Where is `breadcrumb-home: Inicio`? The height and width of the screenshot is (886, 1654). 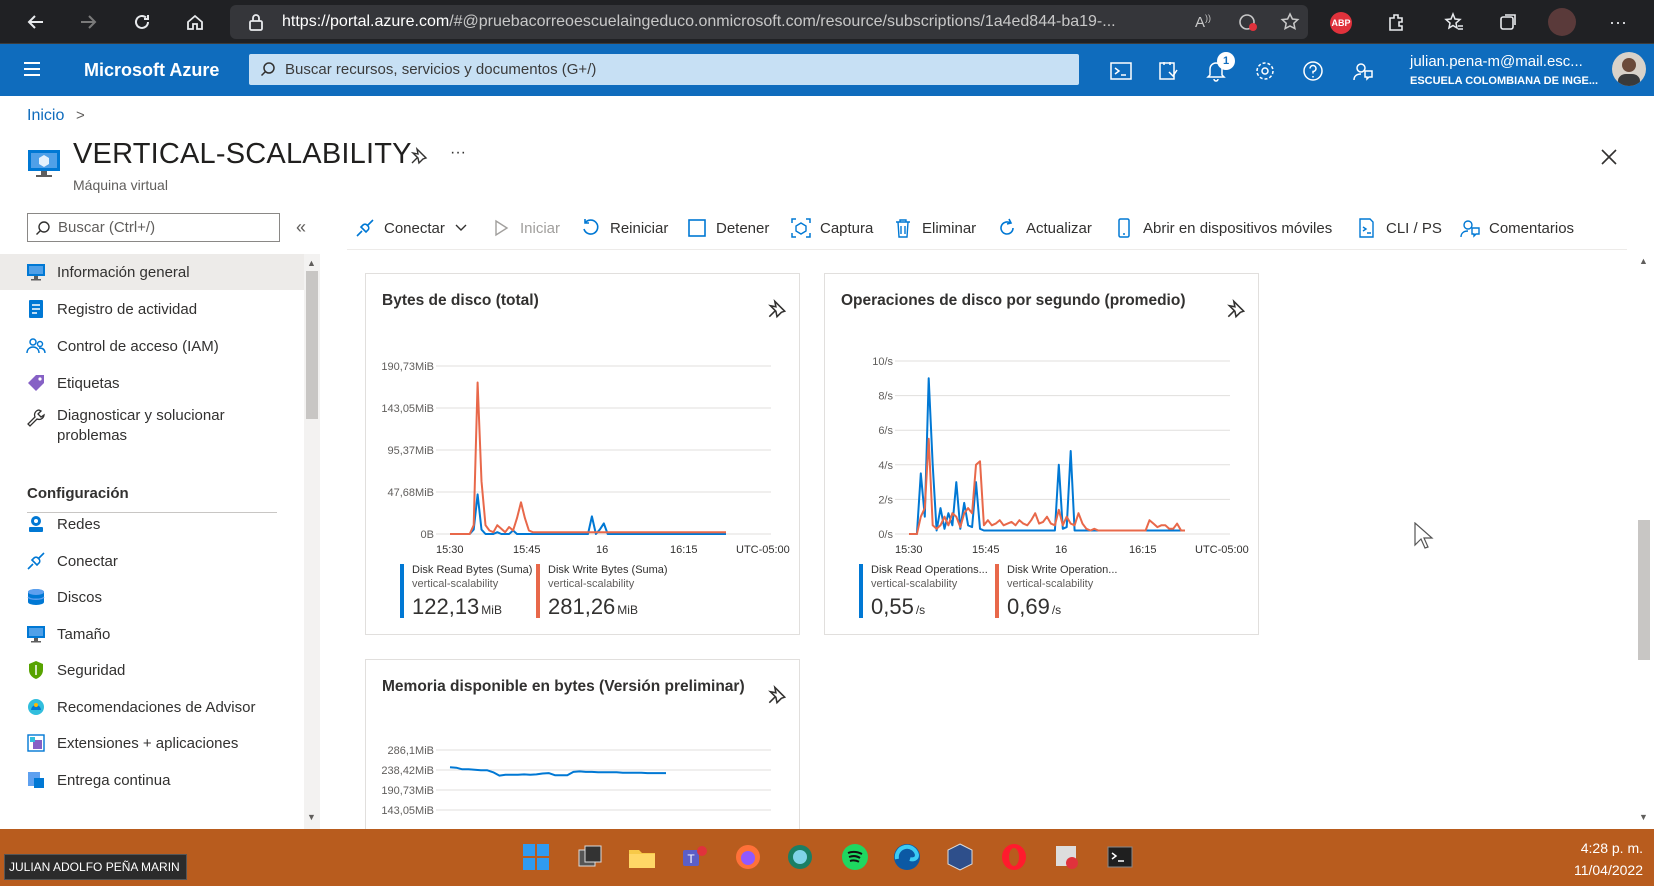
breadcrumb-home: Inicio is located at coordinates (45, 116).